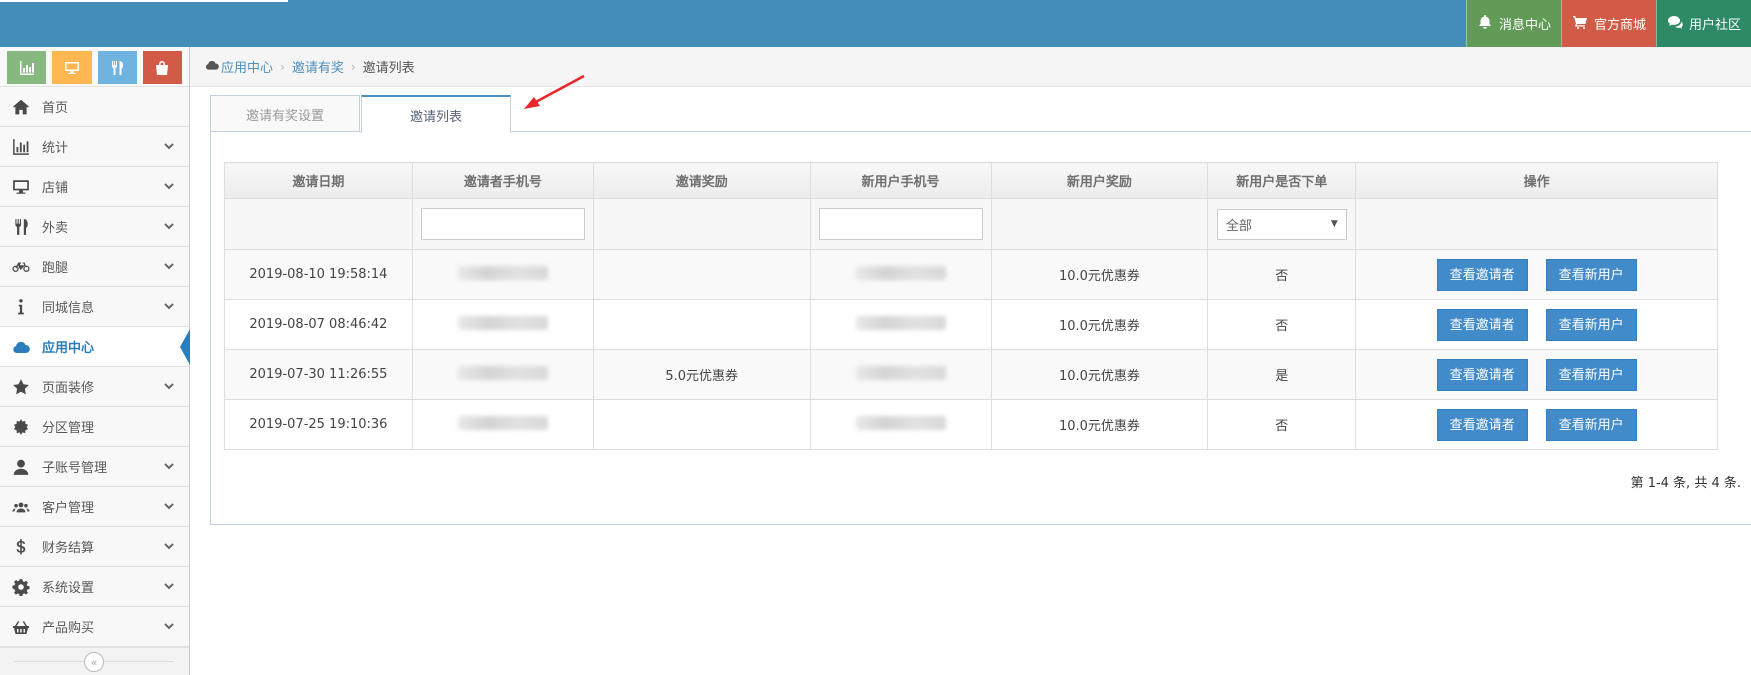  Describe the element at coordinates (94, 107) in the screenshot. I see `sidebar-item-home: 首页` at that location.